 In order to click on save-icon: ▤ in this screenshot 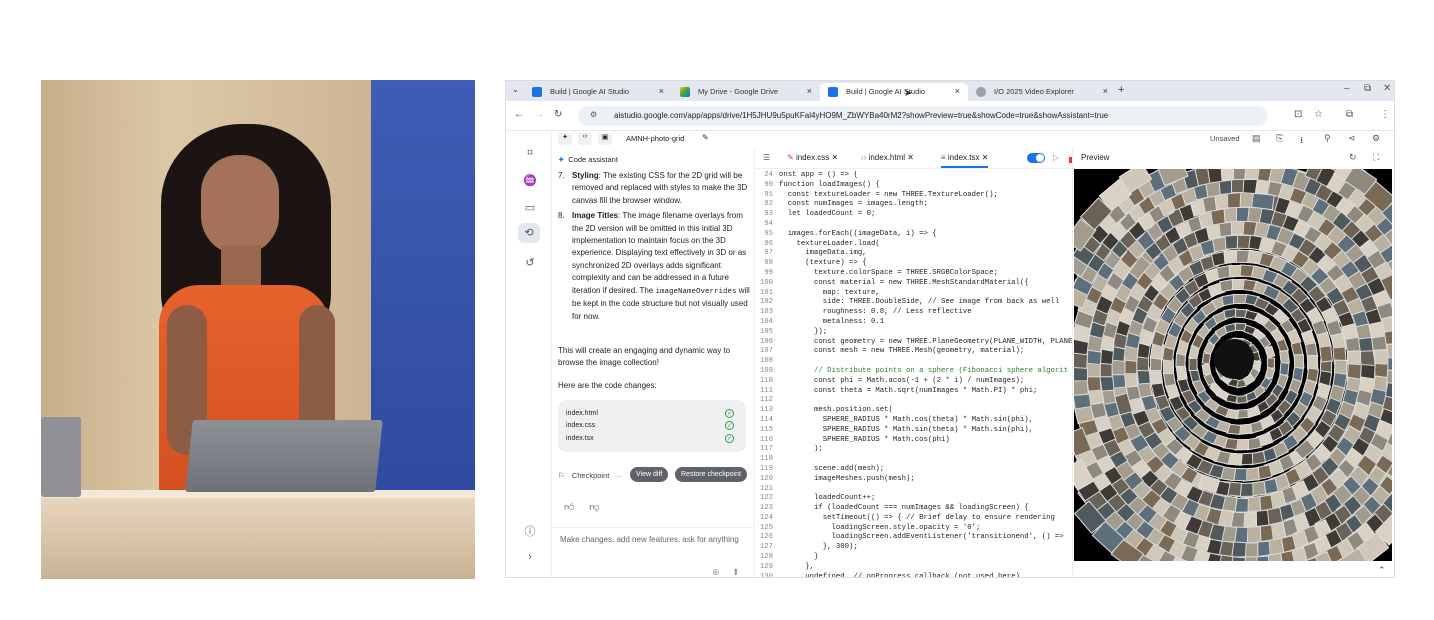, I will do `click(1256, 138)`.